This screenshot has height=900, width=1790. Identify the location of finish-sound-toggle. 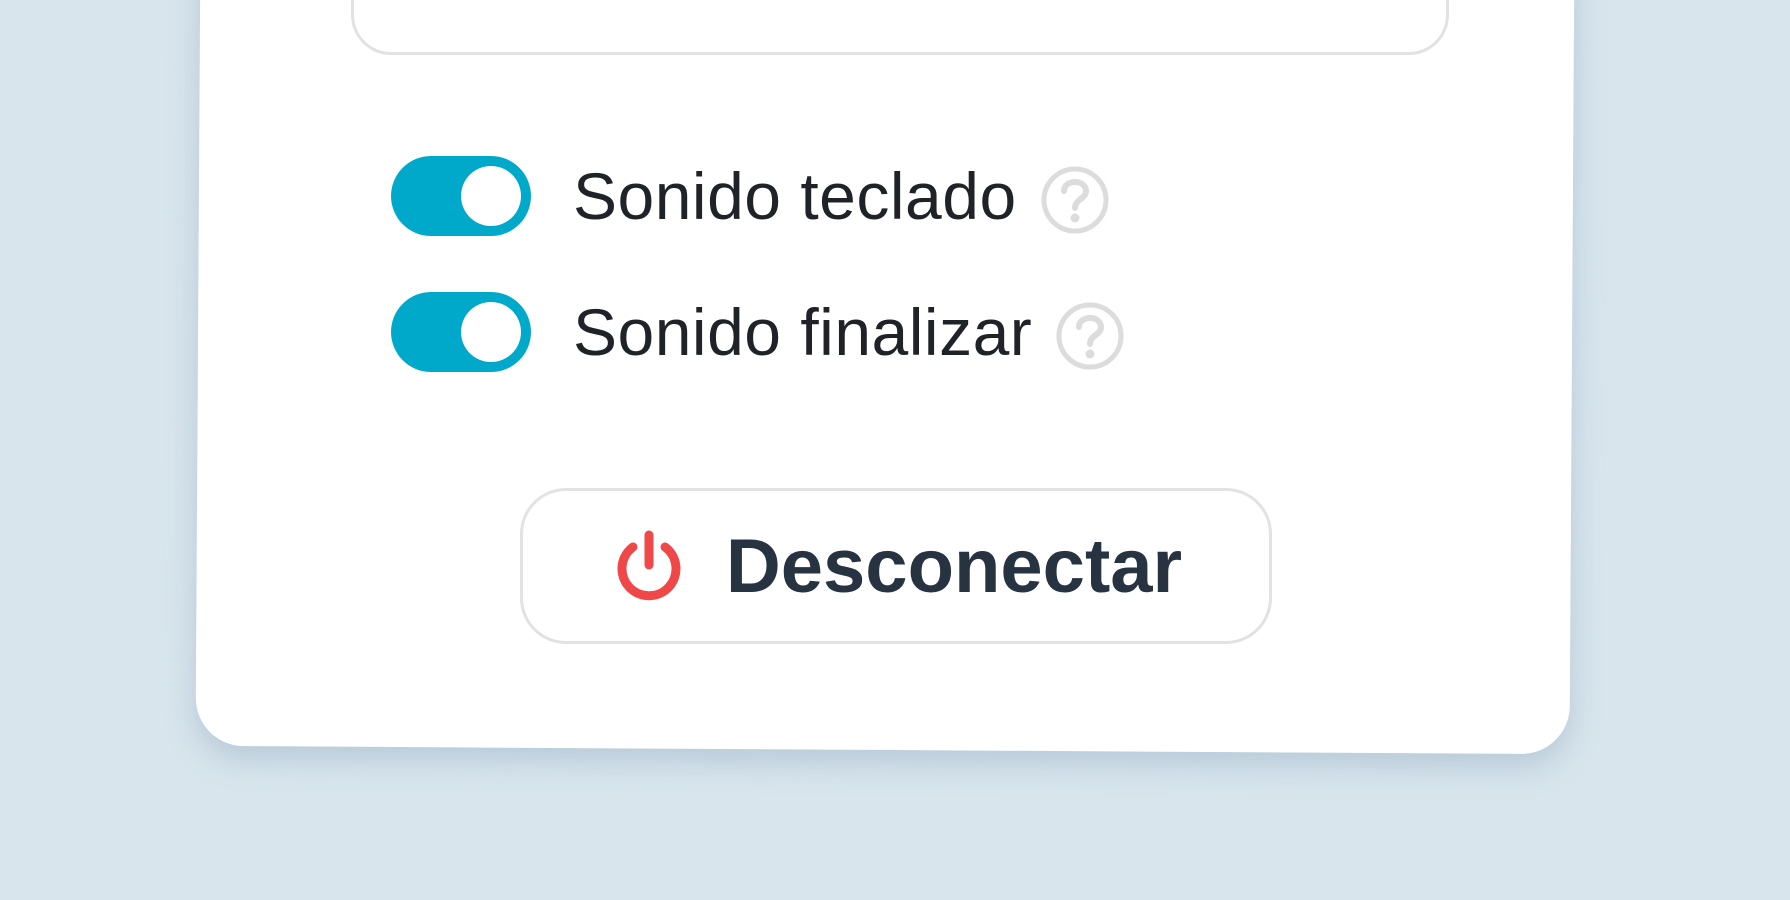
(461, 332).